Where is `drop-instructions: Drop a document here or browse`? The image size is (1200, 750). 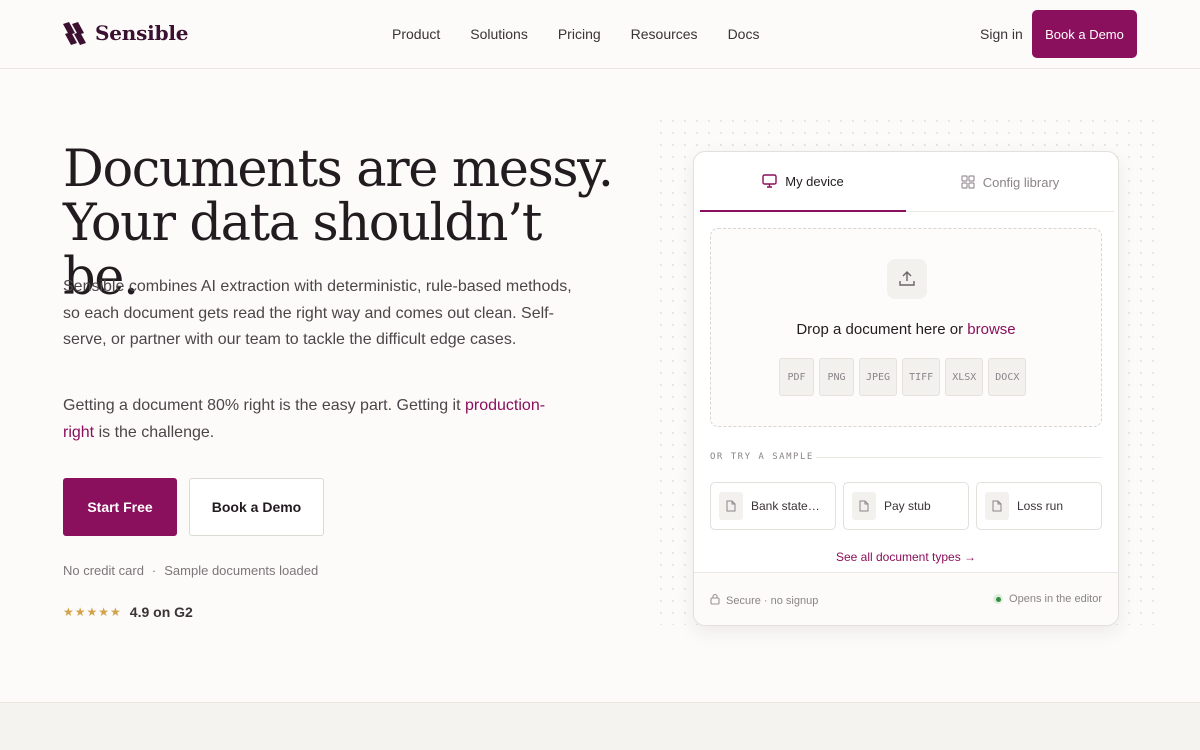
drop-instructions: Drop a document here or browse is located at coordinates (906, 329).